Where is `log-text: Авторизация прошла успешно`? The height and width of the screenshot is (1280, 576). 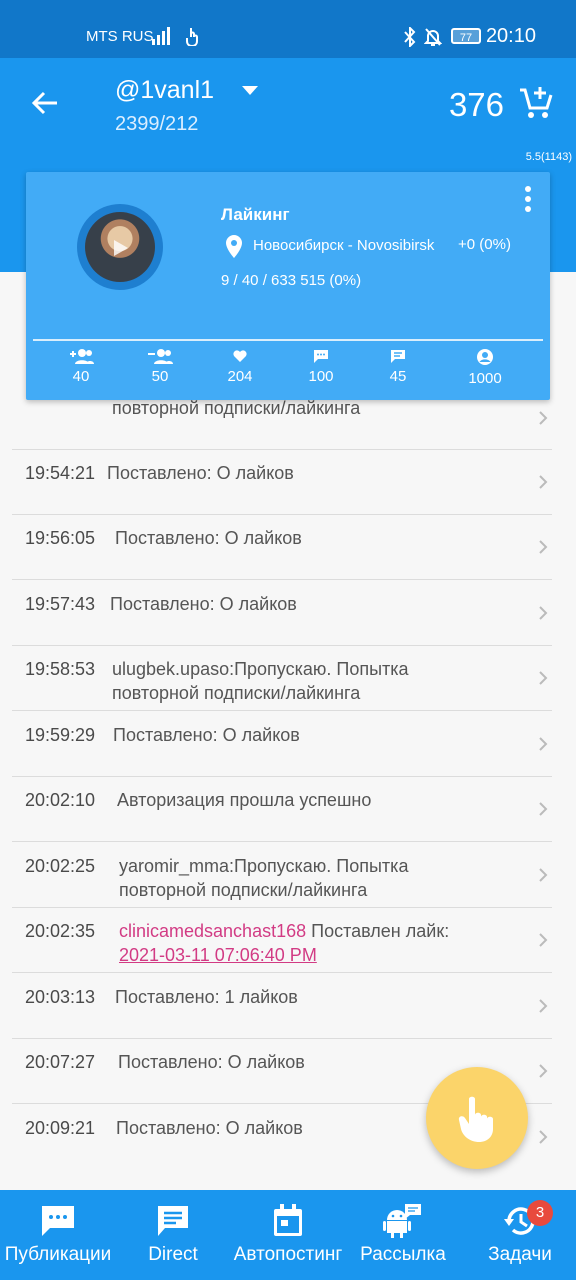
log-text: Авторизация прошла успешно is located at coordinates (244, 800).